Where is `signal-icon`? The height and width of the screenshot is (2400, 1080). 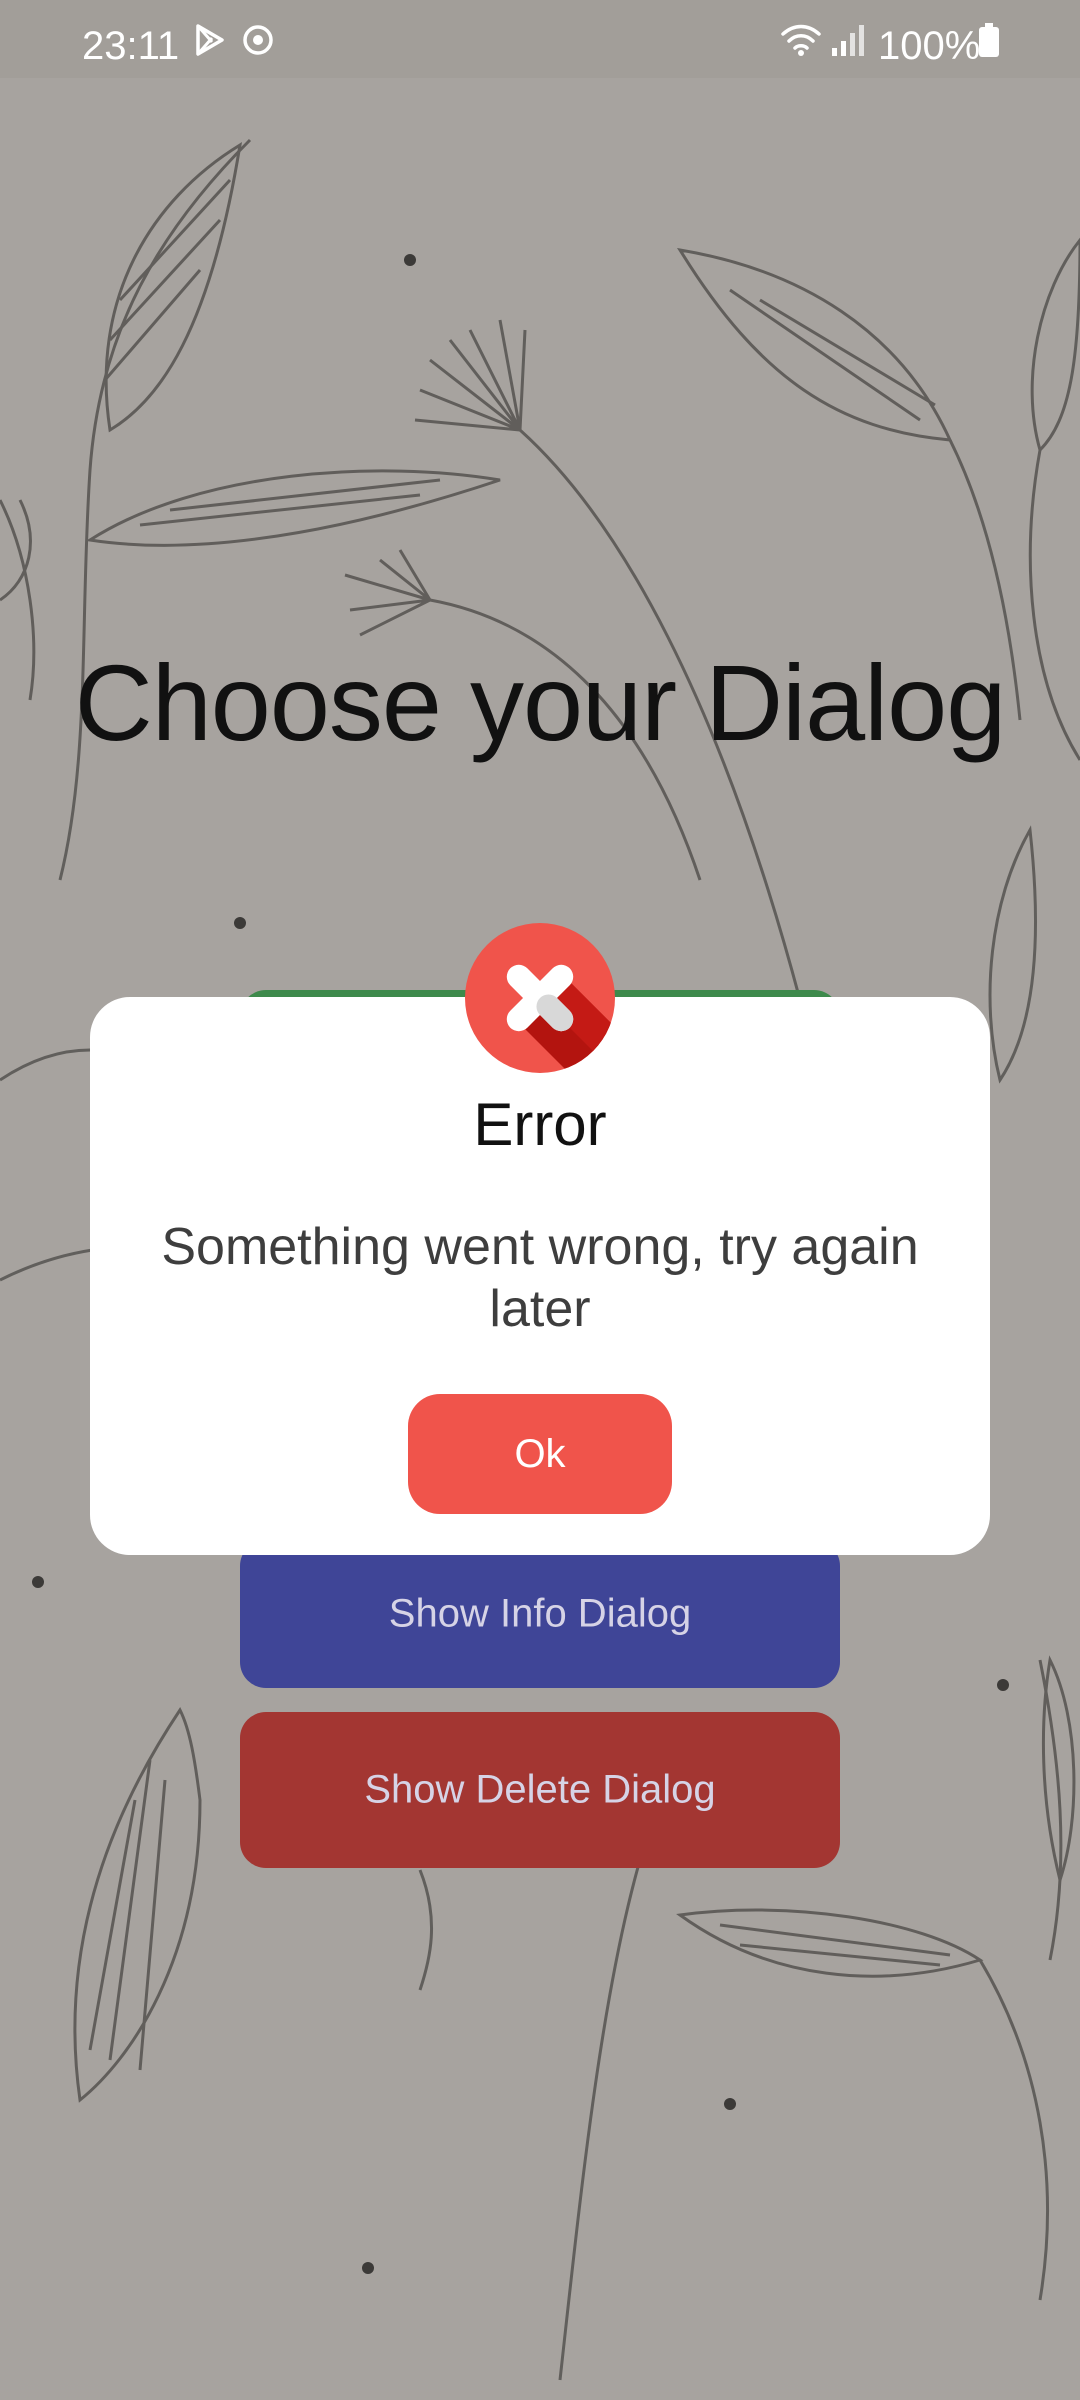 signal-icon is located at coordinates (848, 40).